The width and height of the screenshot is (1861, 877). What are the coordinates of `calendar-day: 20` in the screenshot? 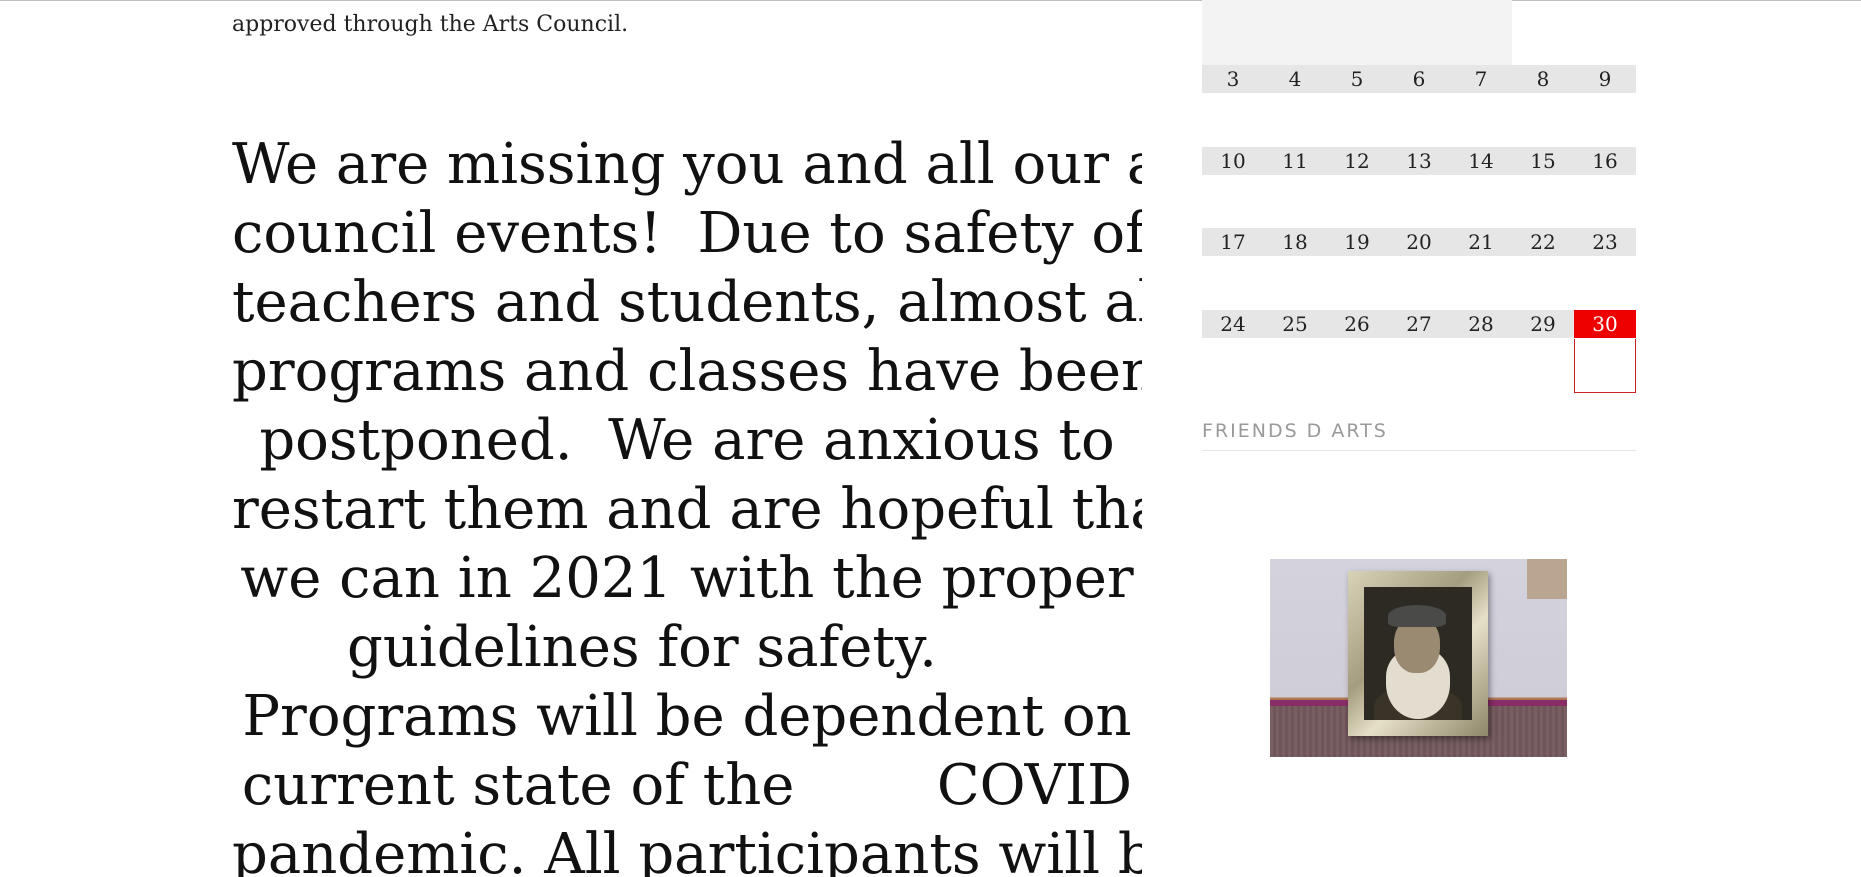 It's located at (1419, 242).